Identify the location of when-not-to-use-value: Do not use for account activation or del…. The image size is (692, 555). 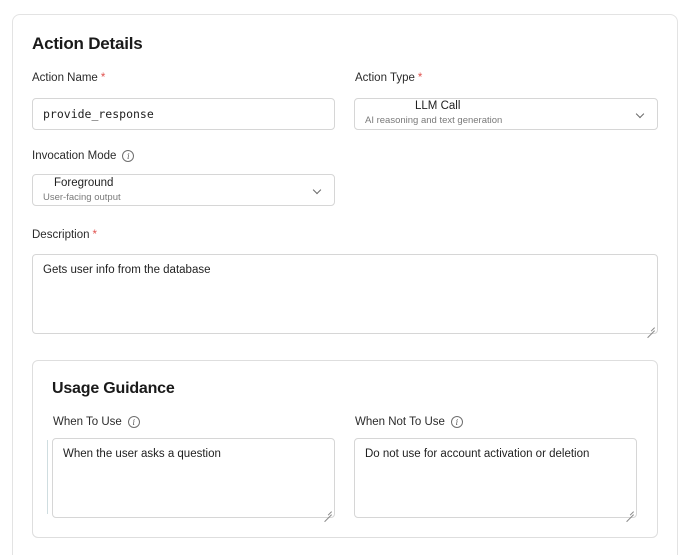
(477, 454).